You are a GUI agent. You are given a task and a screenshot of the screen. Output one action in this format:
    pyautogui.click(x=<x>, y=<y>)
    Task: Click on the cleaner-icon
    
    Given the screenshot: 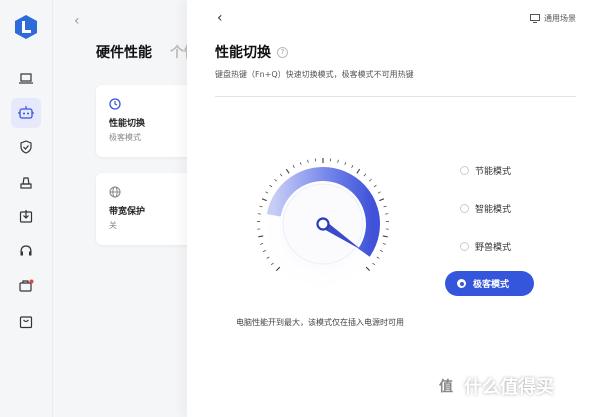 What is the action you would take?
    pyautogui.click(x=26, y=183)
    